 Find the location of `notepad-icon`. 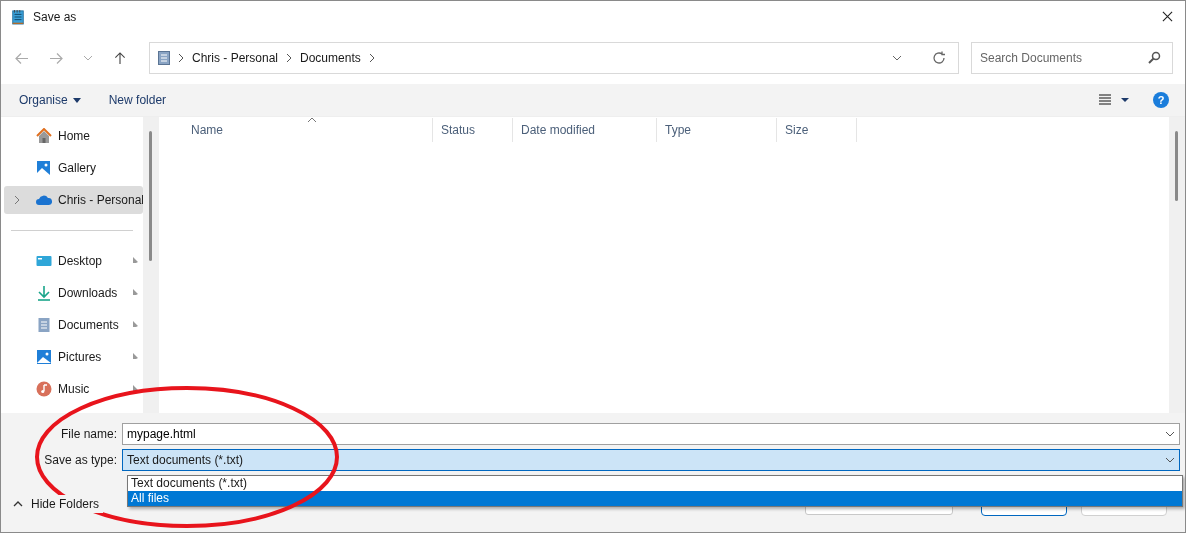

notepad-icon is located at coordinates (18, 16).